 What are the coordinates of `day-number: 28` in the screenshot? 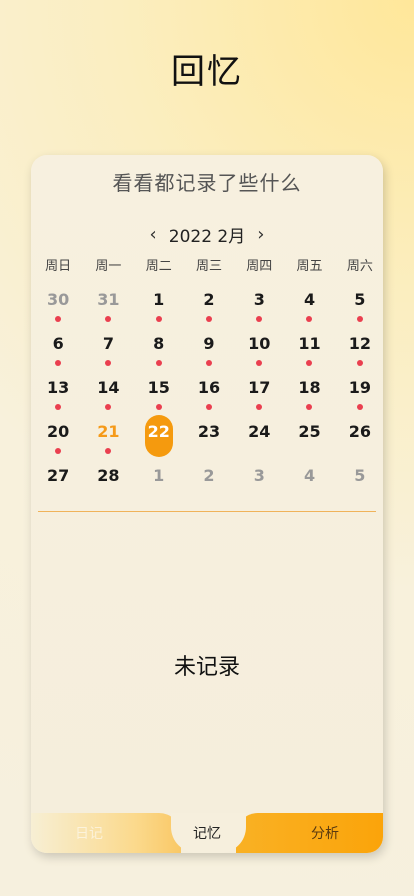 It's located at (108, 475).